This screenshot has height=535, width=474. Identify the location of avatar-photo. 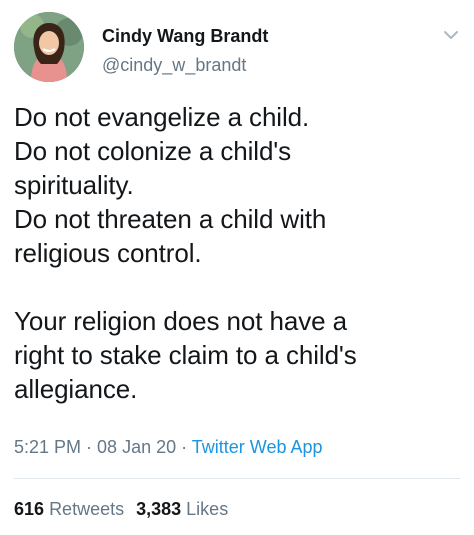
(49, 47).